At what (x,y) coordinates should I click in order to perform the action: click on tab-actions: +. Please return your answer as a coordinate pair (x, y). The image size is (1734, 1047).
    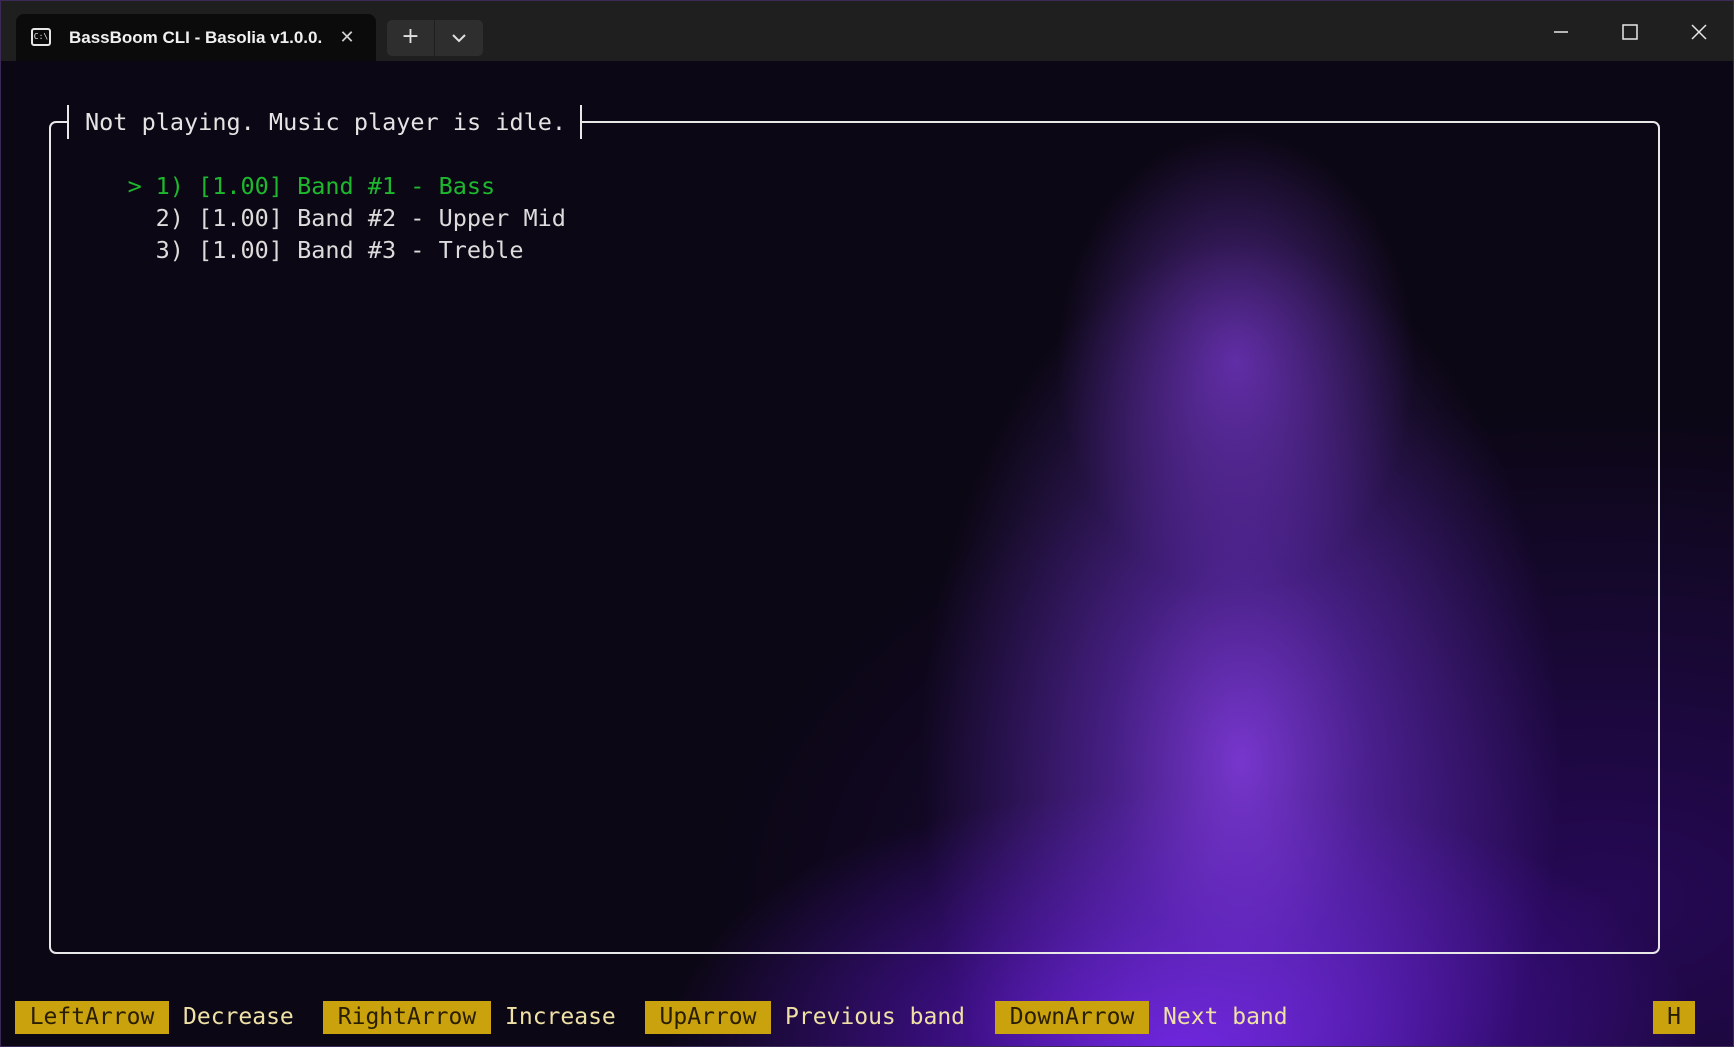
    Looking at the image, I should click on (435, 38).